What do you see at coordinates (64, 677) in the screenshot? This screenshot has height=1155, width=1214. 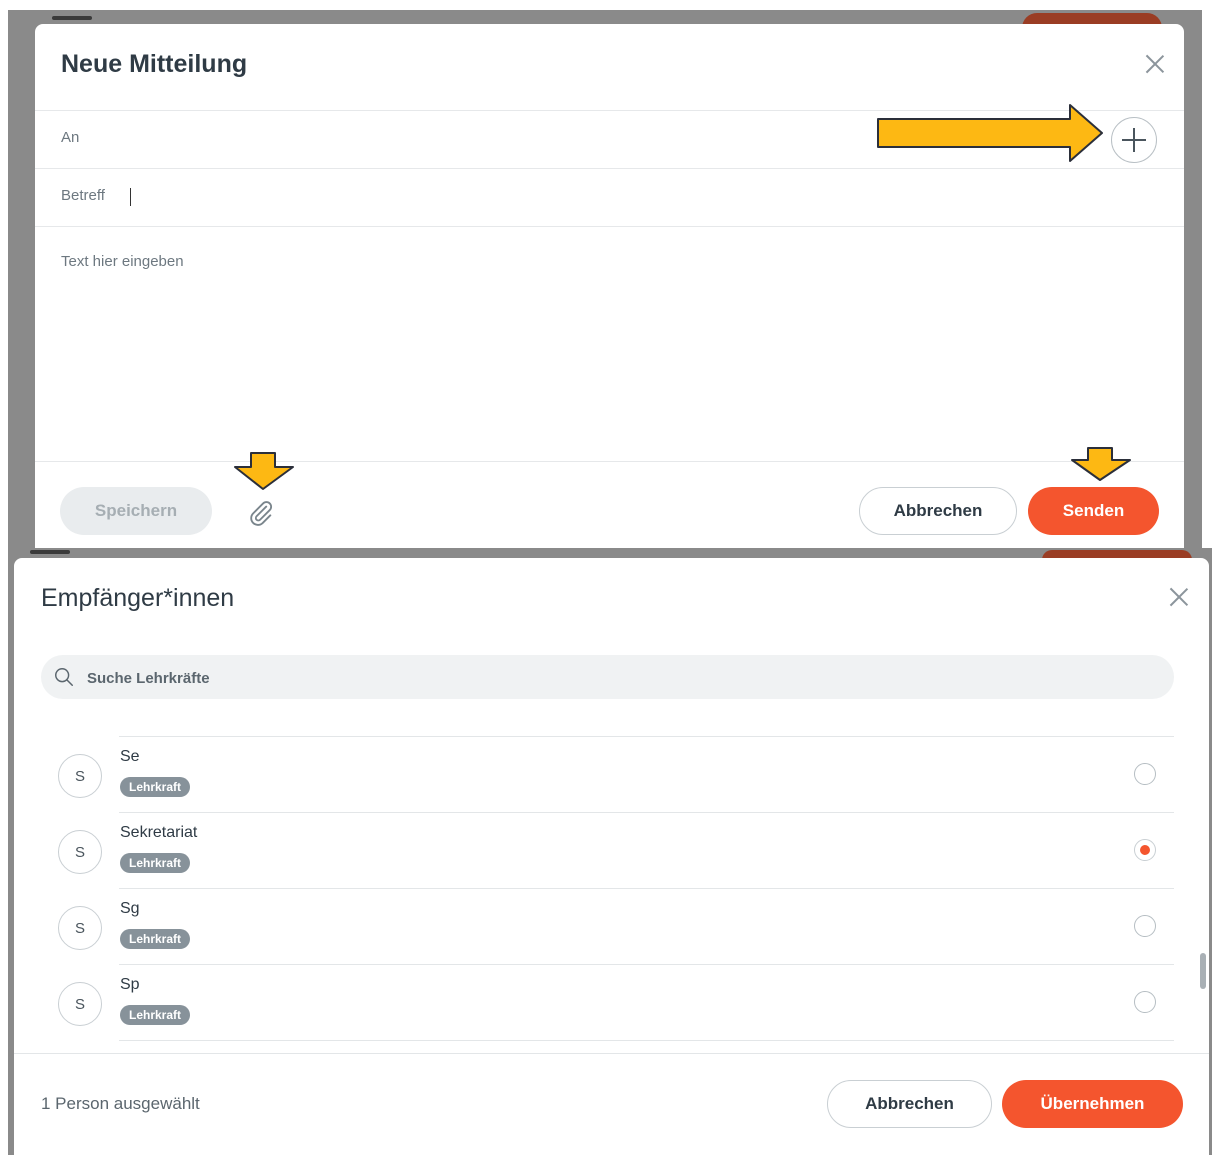 I see `search-icon` at bounding box center [64, 677].